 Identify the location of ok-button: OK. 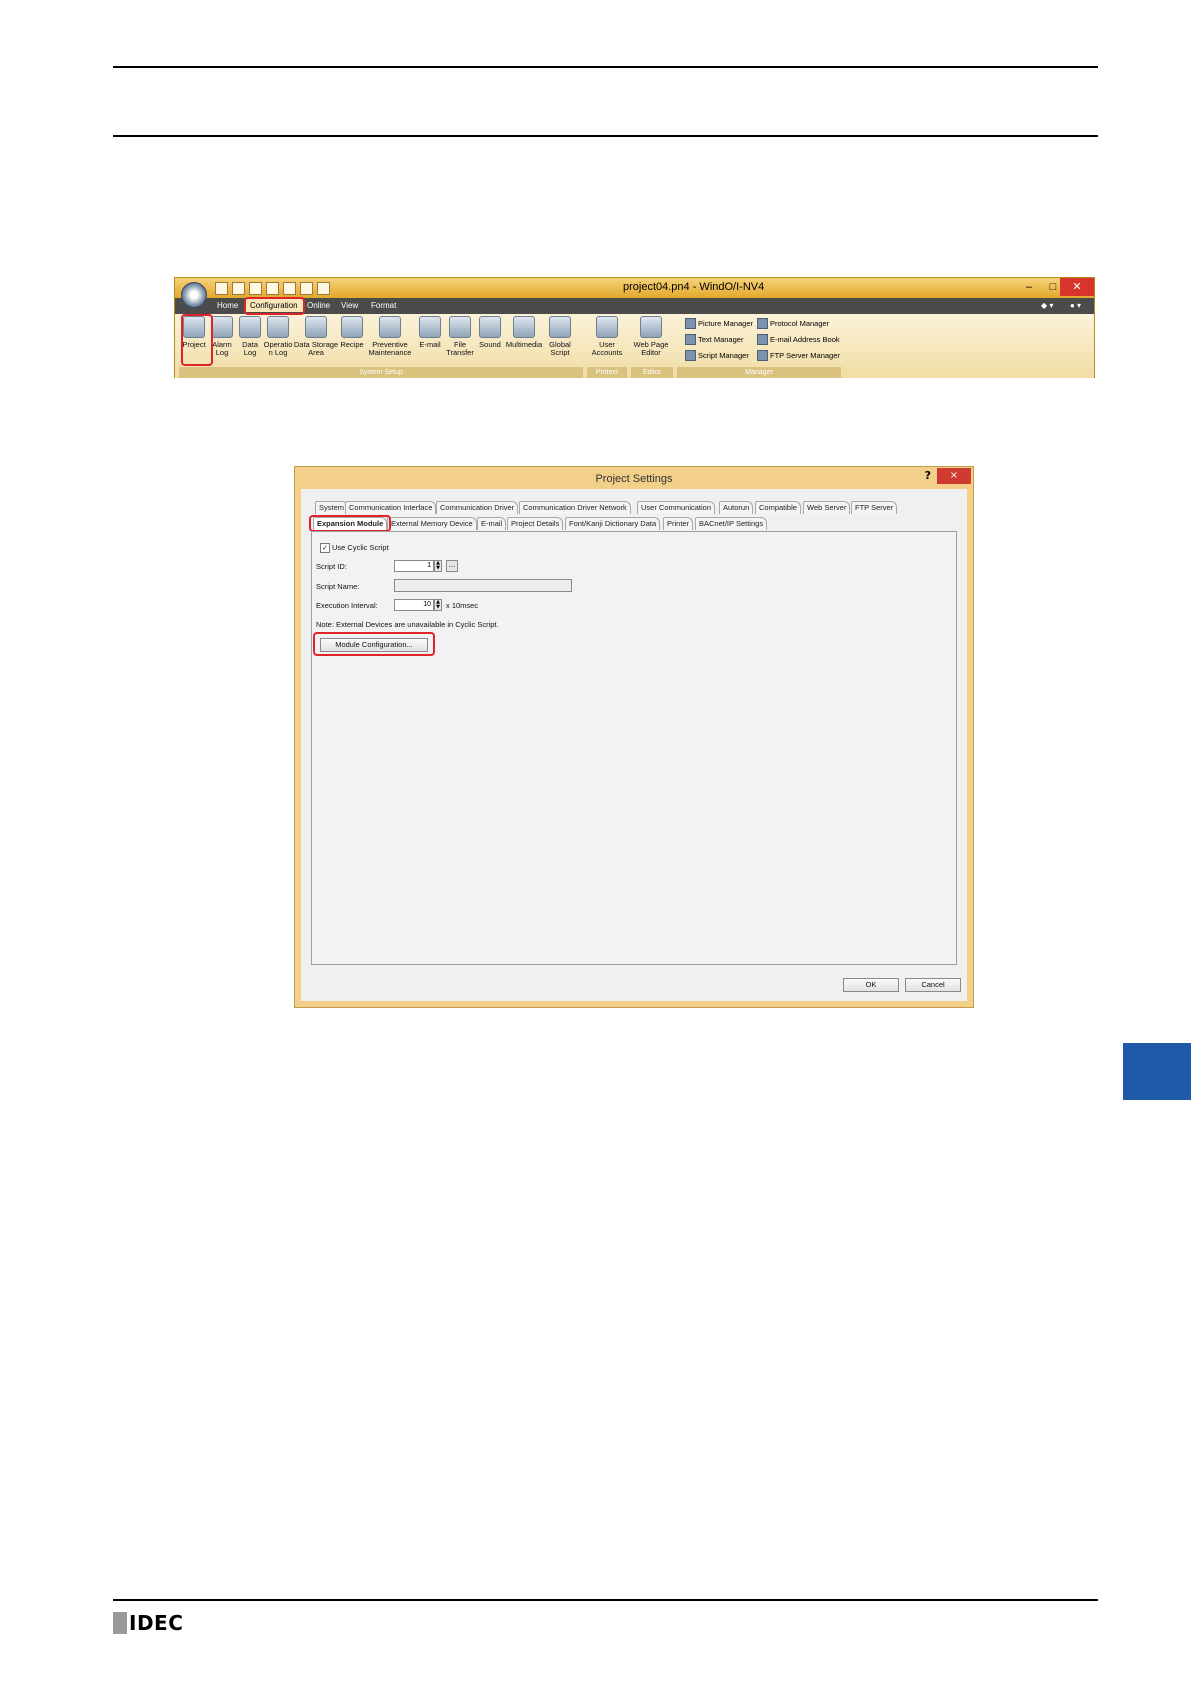
(871, 985).